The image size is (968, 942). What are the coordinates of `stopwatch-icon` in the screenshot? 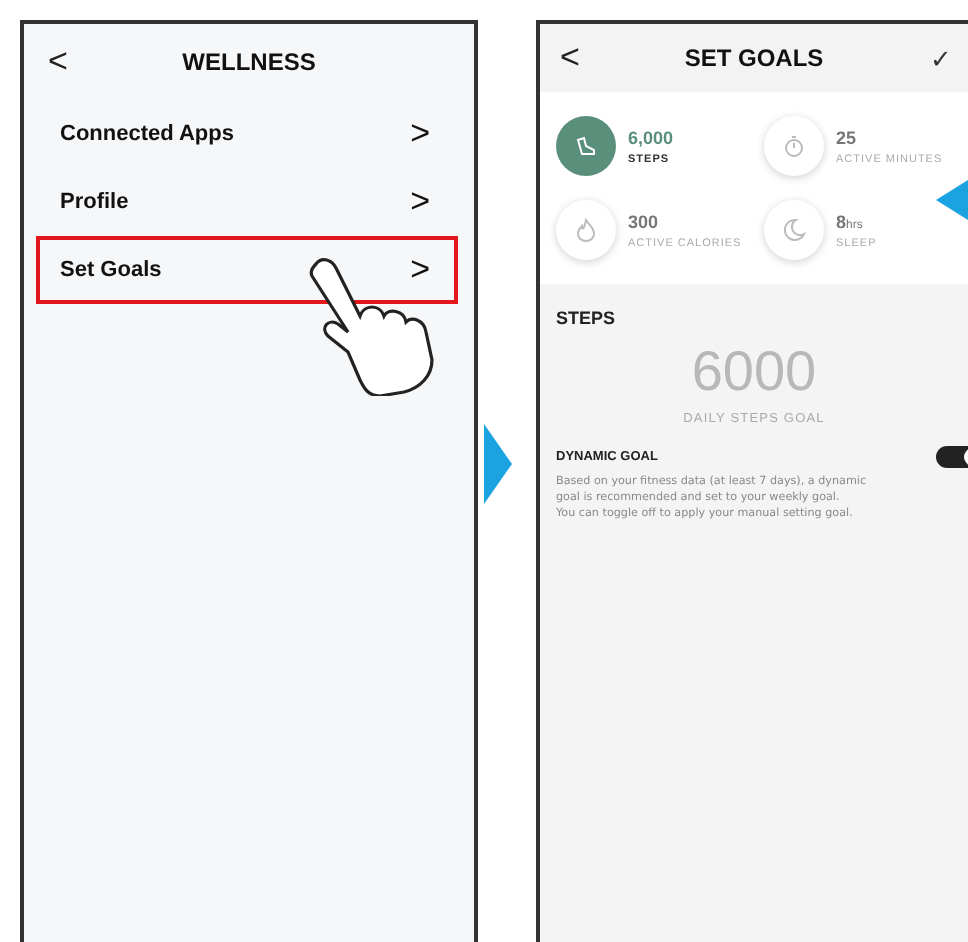 It's located at (794, 146).